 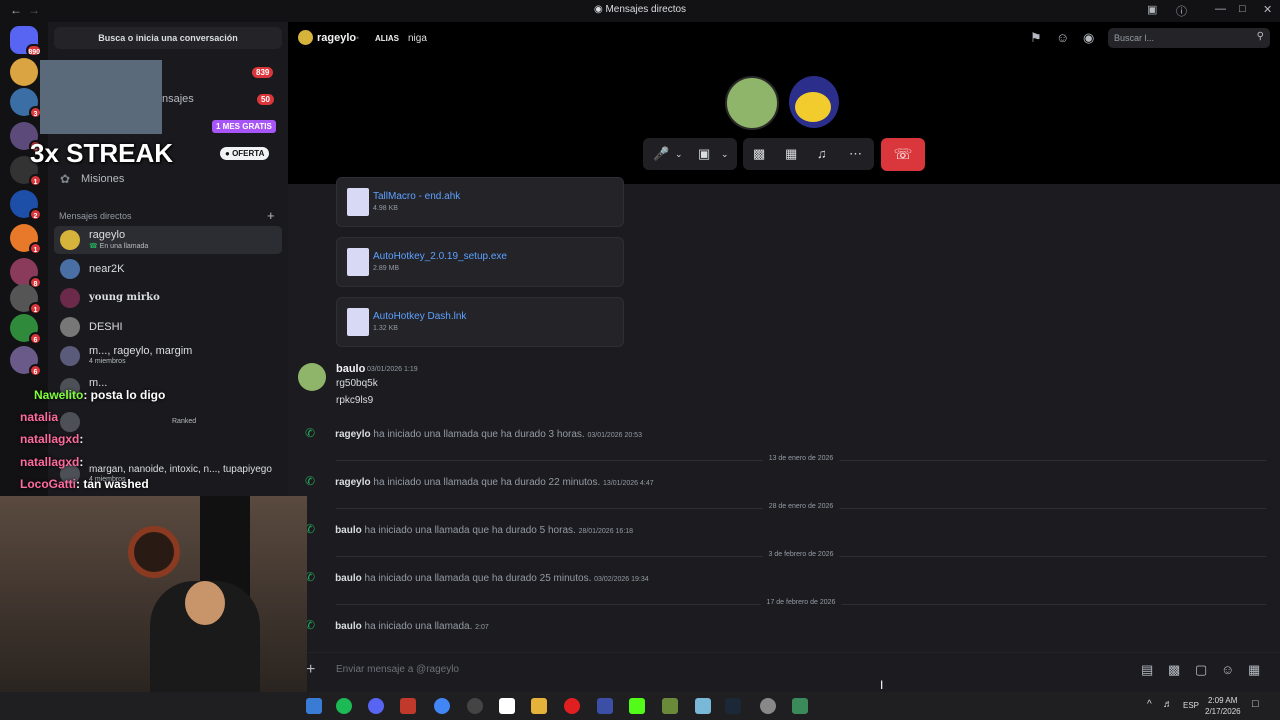 What do you see at coordinates (168, 269) in the screenshot?
I see `dm-item: near2K` at bounding box center [168, 269].